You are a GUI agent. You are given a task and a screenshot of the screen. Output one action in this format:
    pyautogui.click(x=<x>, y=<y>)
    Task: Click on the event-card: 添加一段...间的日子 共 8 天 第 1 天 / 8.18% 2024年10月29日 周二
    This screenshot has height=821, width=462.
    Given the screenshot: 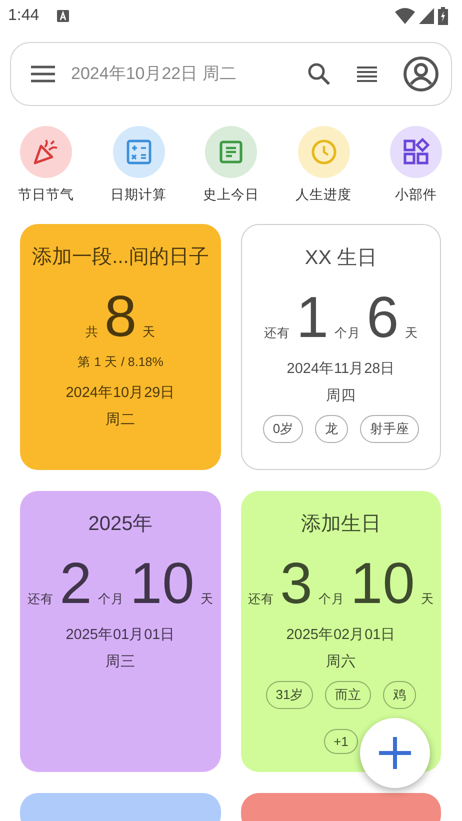 What is the action you would take?
    pyautogui.click(x=120, y=347)
    